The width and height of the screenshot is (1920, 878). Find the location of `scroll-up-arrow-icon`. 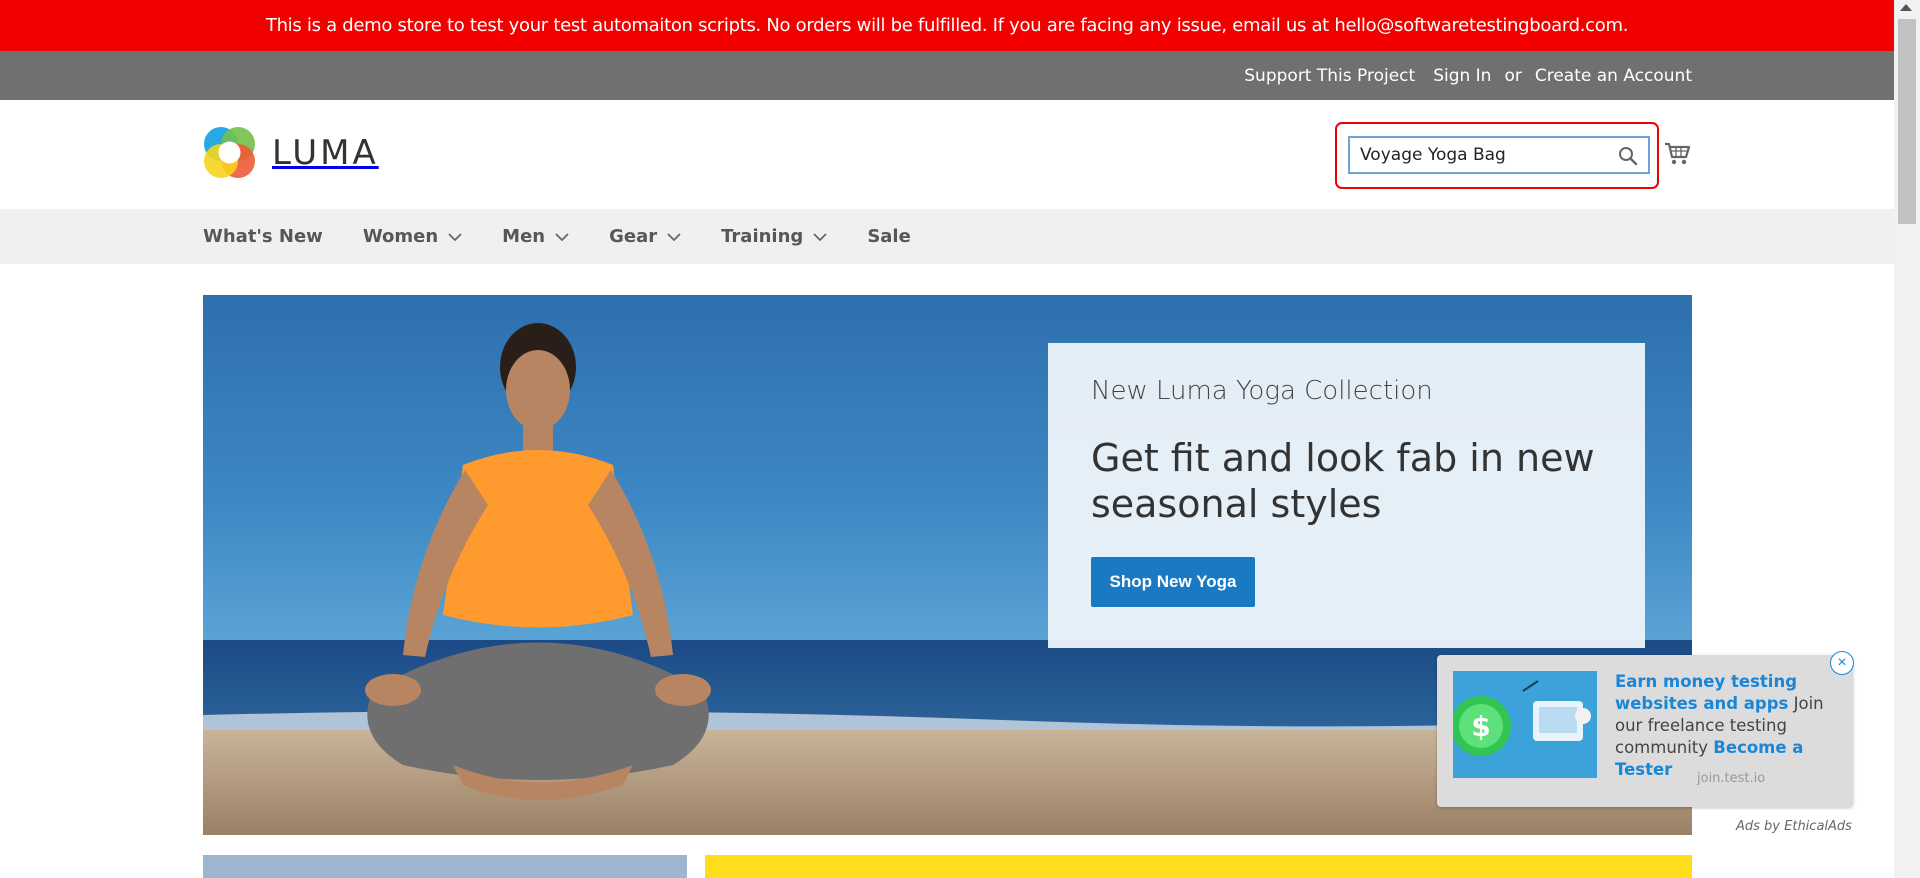

scroll-up-arrow-icon is located at coordinates (1906, 7).